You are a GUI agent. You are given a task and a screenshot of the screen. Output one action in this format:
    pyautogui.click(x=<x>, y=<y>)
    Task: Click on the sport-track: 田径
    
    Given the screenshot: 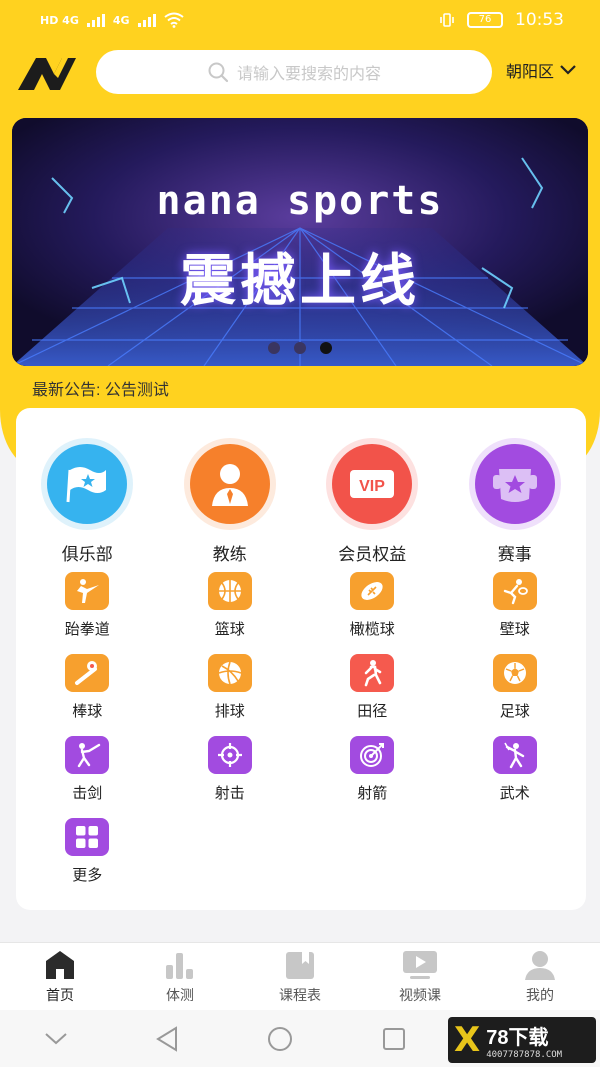 What is the action you would take?
    pyautogui.click(x=372, y=695)
    